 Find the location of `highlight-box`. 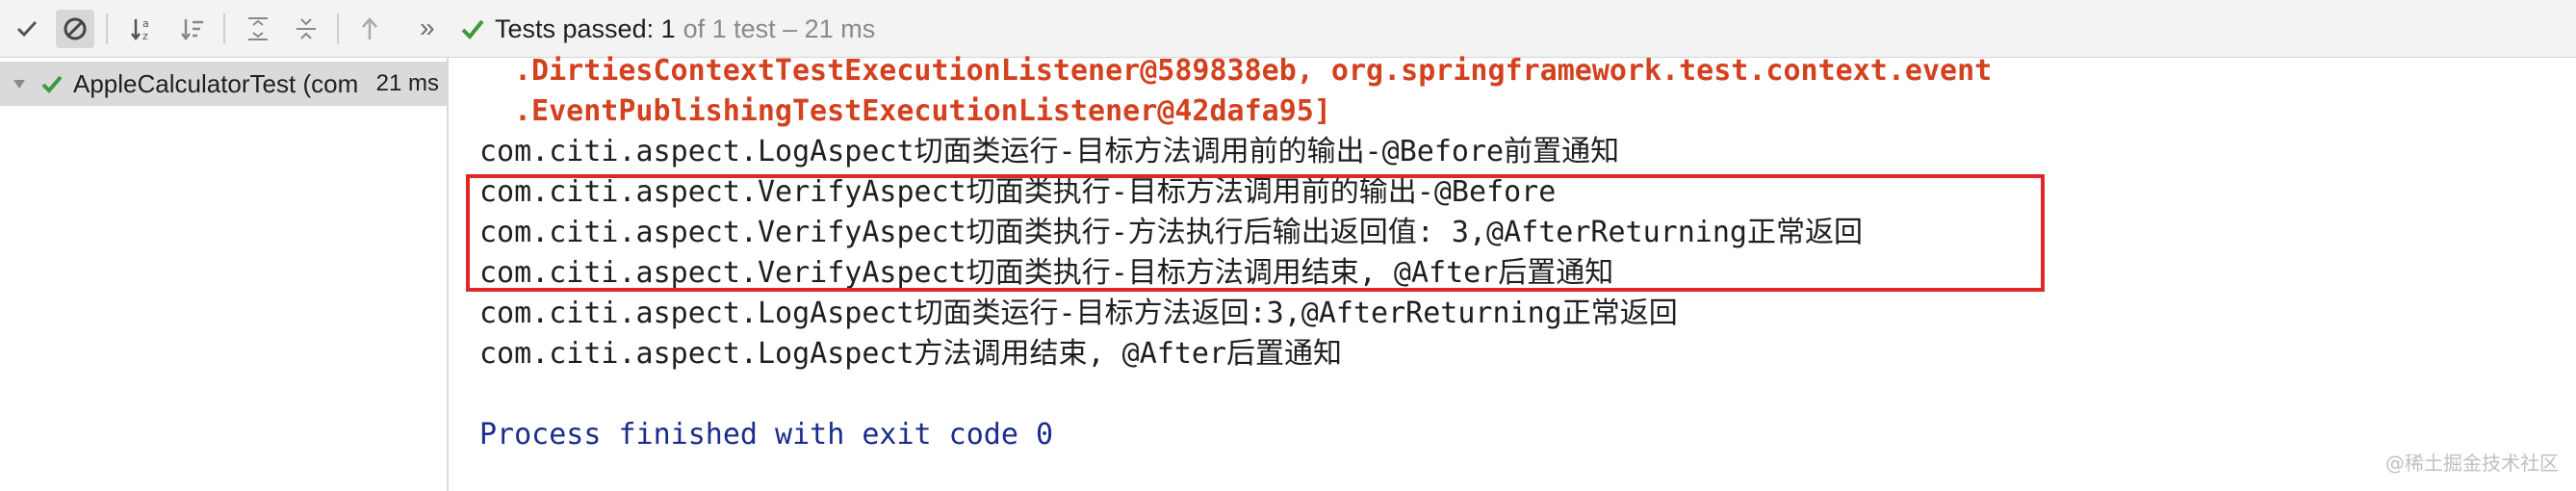

highlight-box is located at coordinates (1255, 233).